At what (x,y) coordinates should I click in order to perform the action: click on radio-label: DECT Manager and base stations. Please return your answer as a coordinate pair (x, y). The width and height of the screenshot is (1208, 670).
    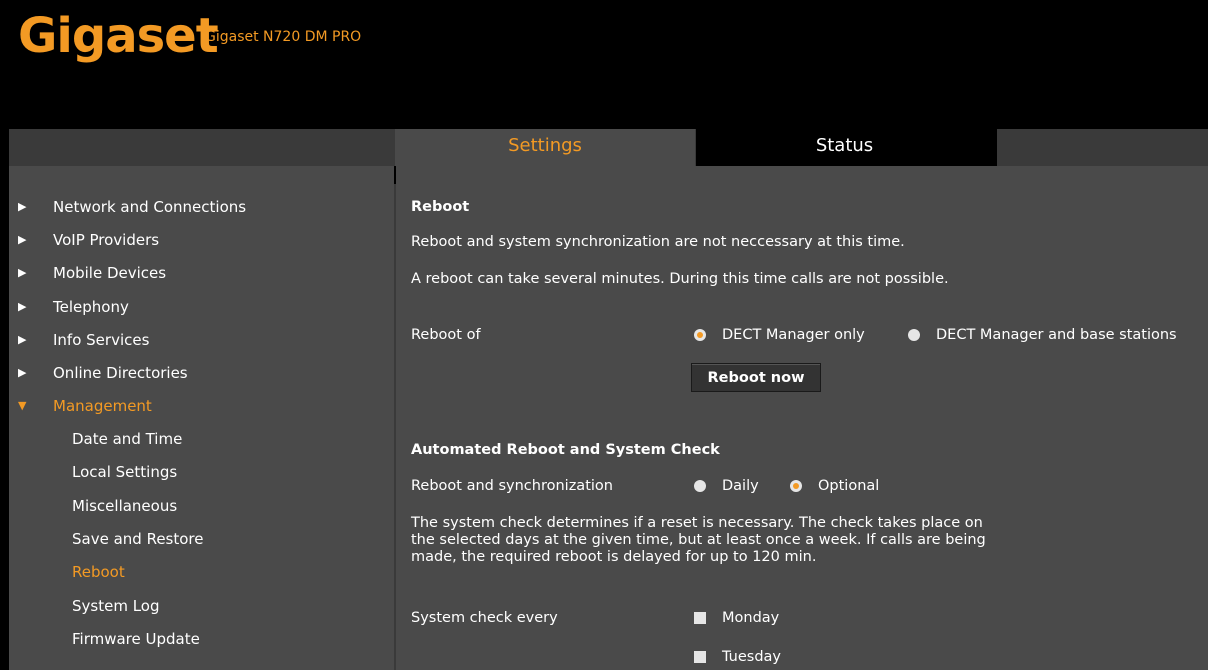
    Looking at the image, I should click on (1056, 335).